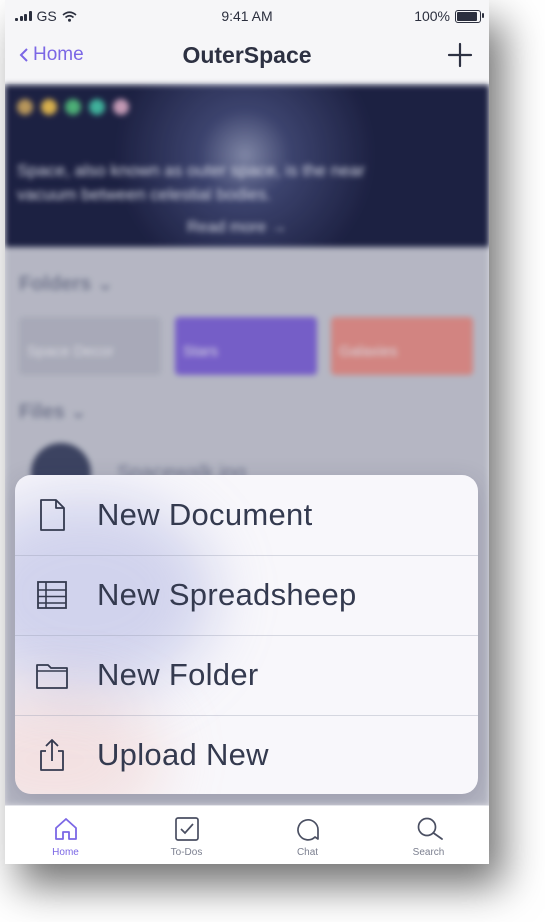 The height and width of the screenshot is (922, 545). I want to click on document-icon, so click(52, 515).